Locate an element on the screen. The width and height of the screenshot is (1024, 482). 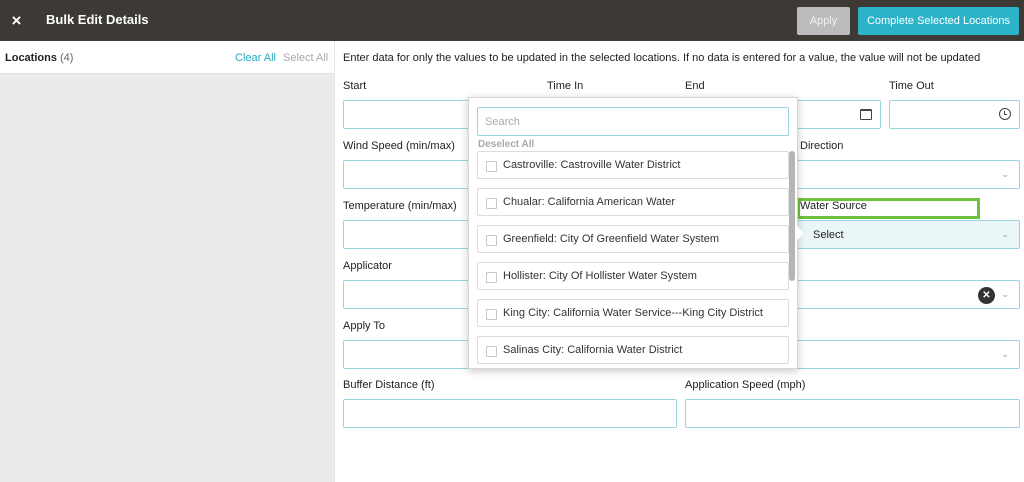
search-placeholder: Search is located at coordinates (502, 122).